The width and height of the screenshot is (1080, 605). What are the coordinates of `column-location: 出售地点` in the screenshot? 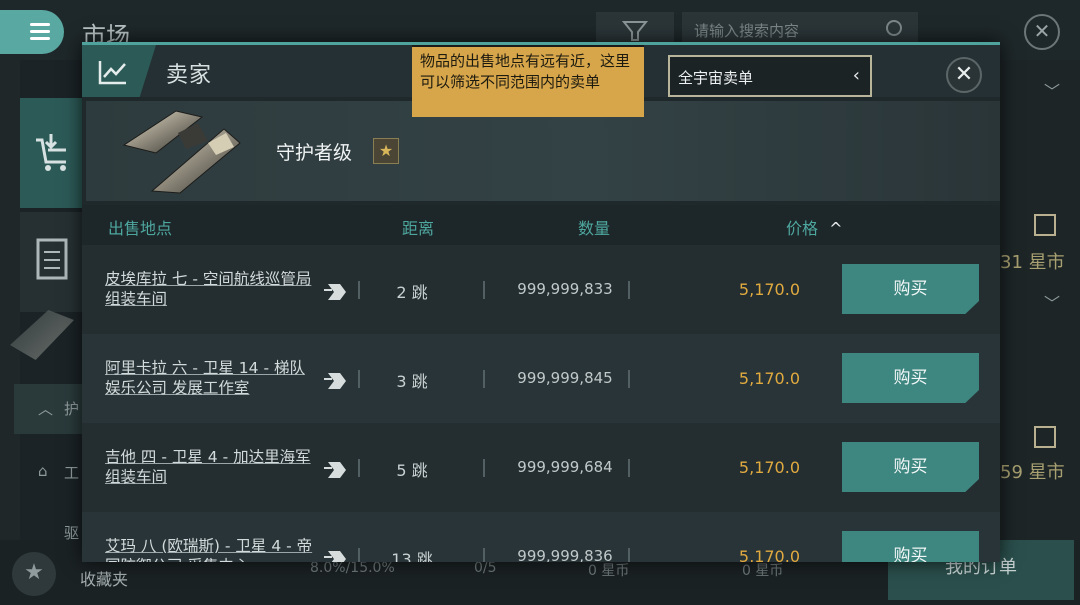 It's located at (140, 227).